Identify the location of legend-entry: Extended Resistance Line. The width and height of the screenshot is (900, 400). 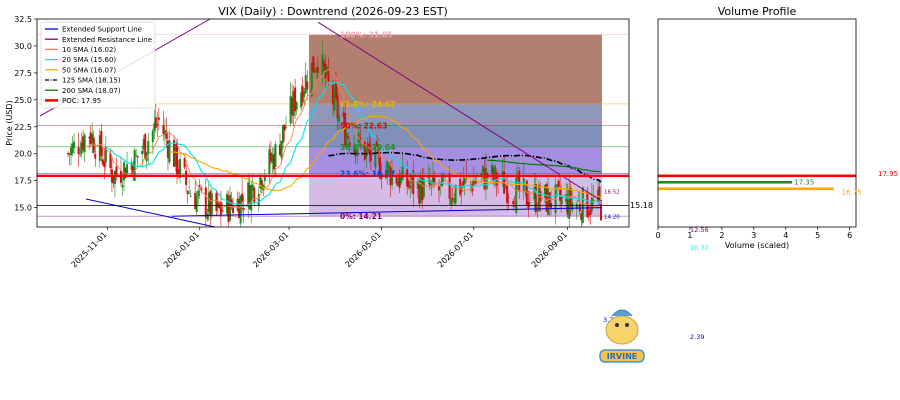
(107, 40).